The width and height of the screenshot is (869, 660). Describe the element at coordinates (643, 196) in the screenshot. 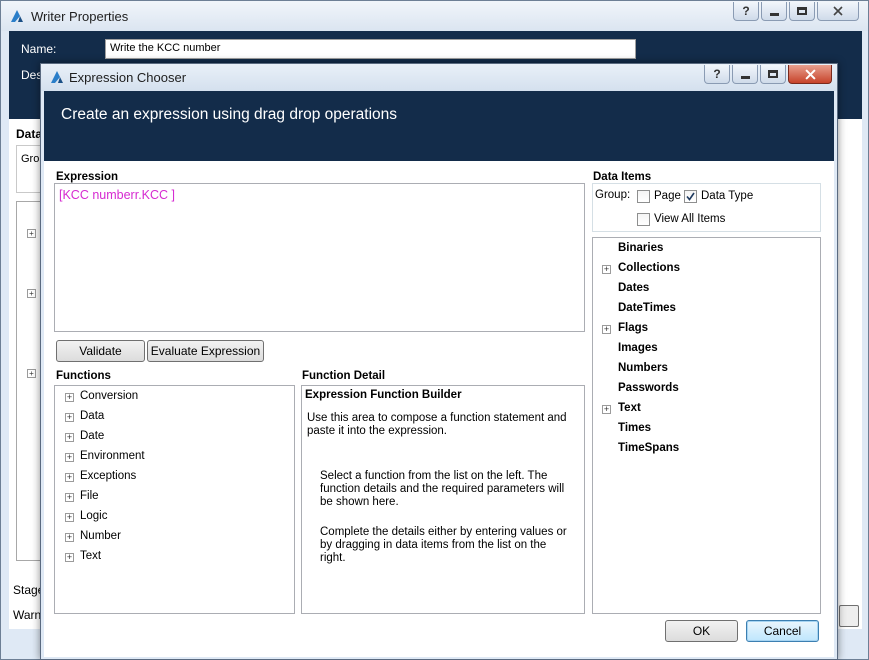

I see `page-checkbox` at that location.